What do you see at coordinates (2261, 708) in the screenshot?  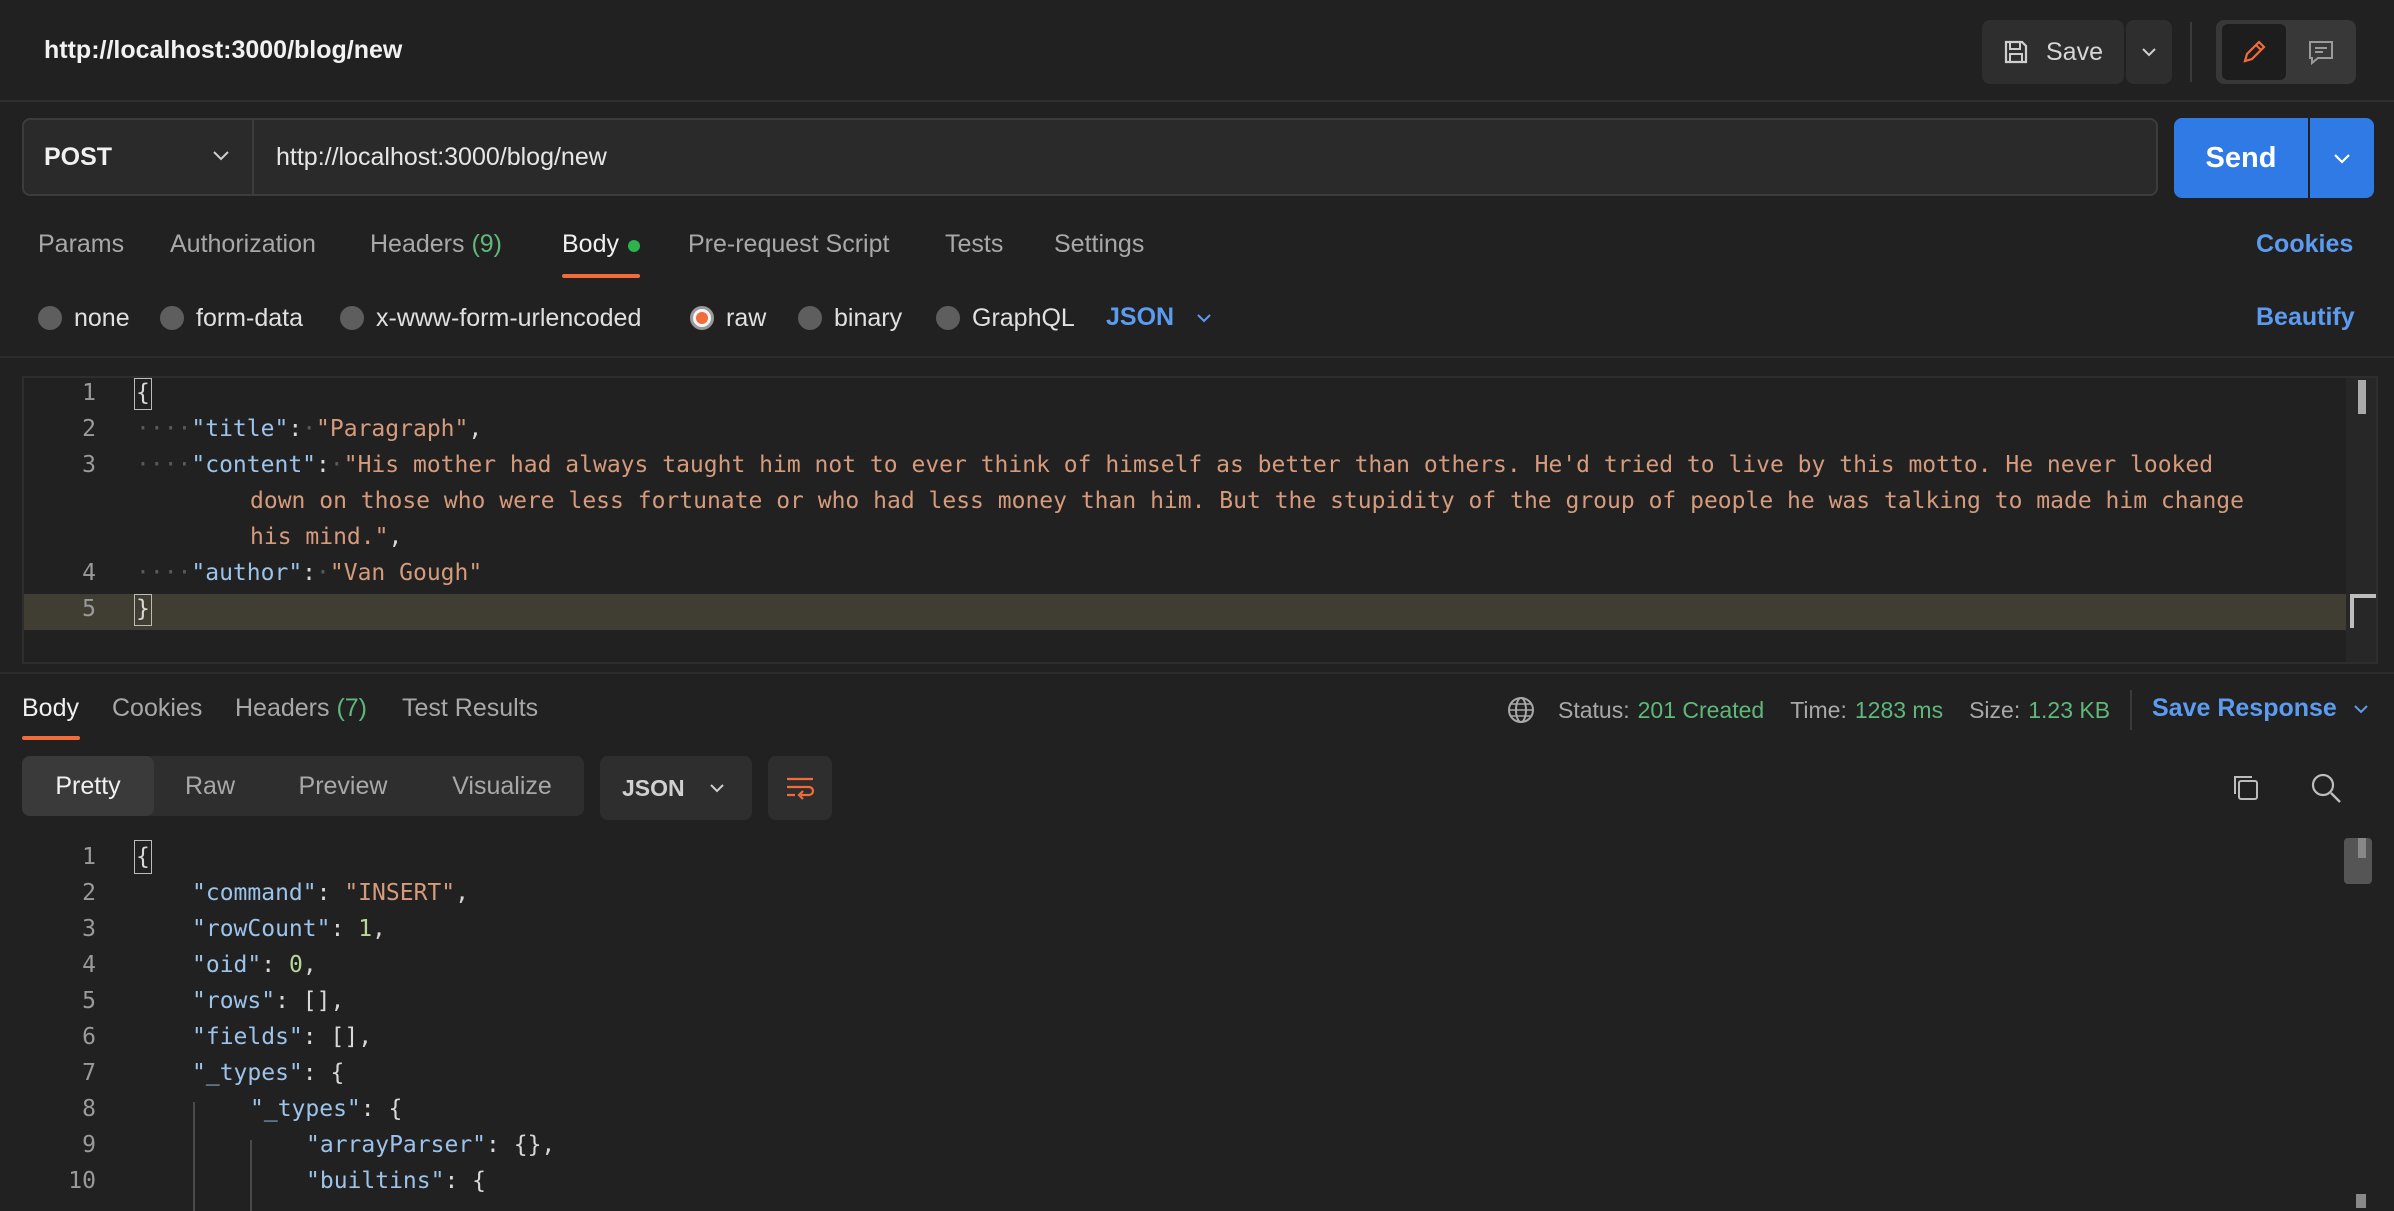 I see `save-response-button: Save Response` at bounding box center [2261, 708].